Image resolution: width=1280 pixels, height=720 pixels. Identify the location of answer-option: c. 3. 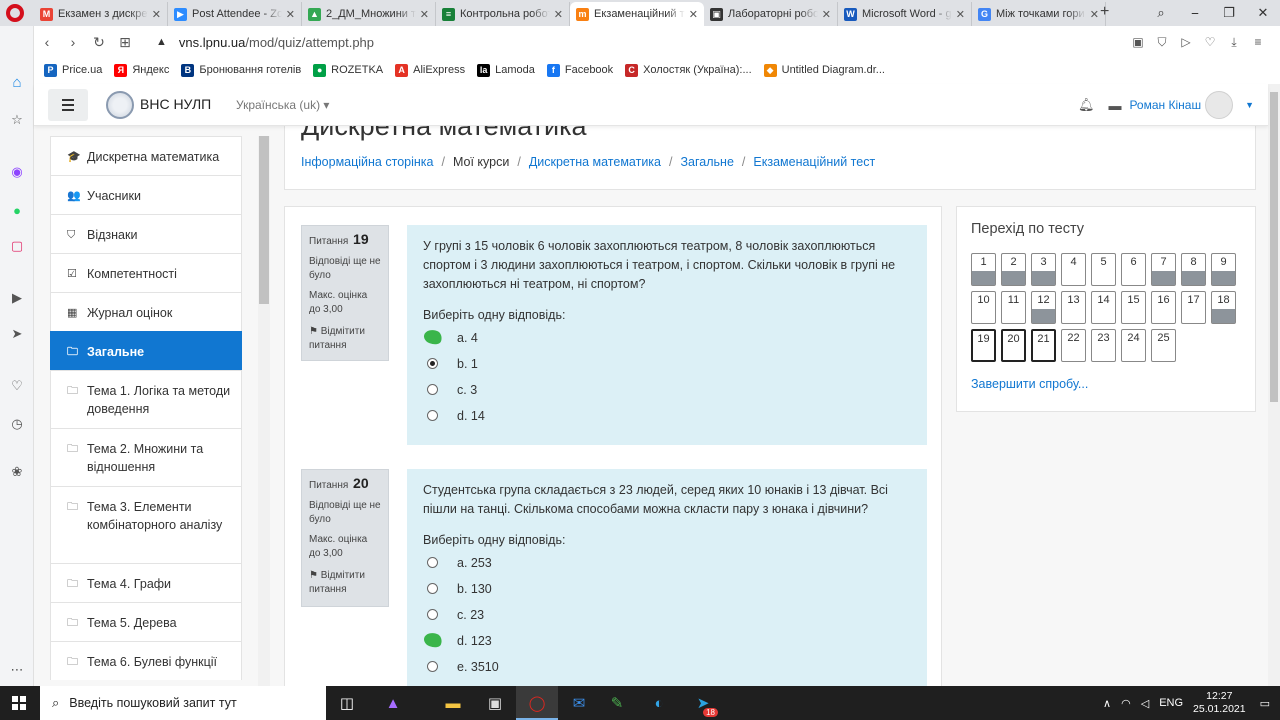
(667, 390).